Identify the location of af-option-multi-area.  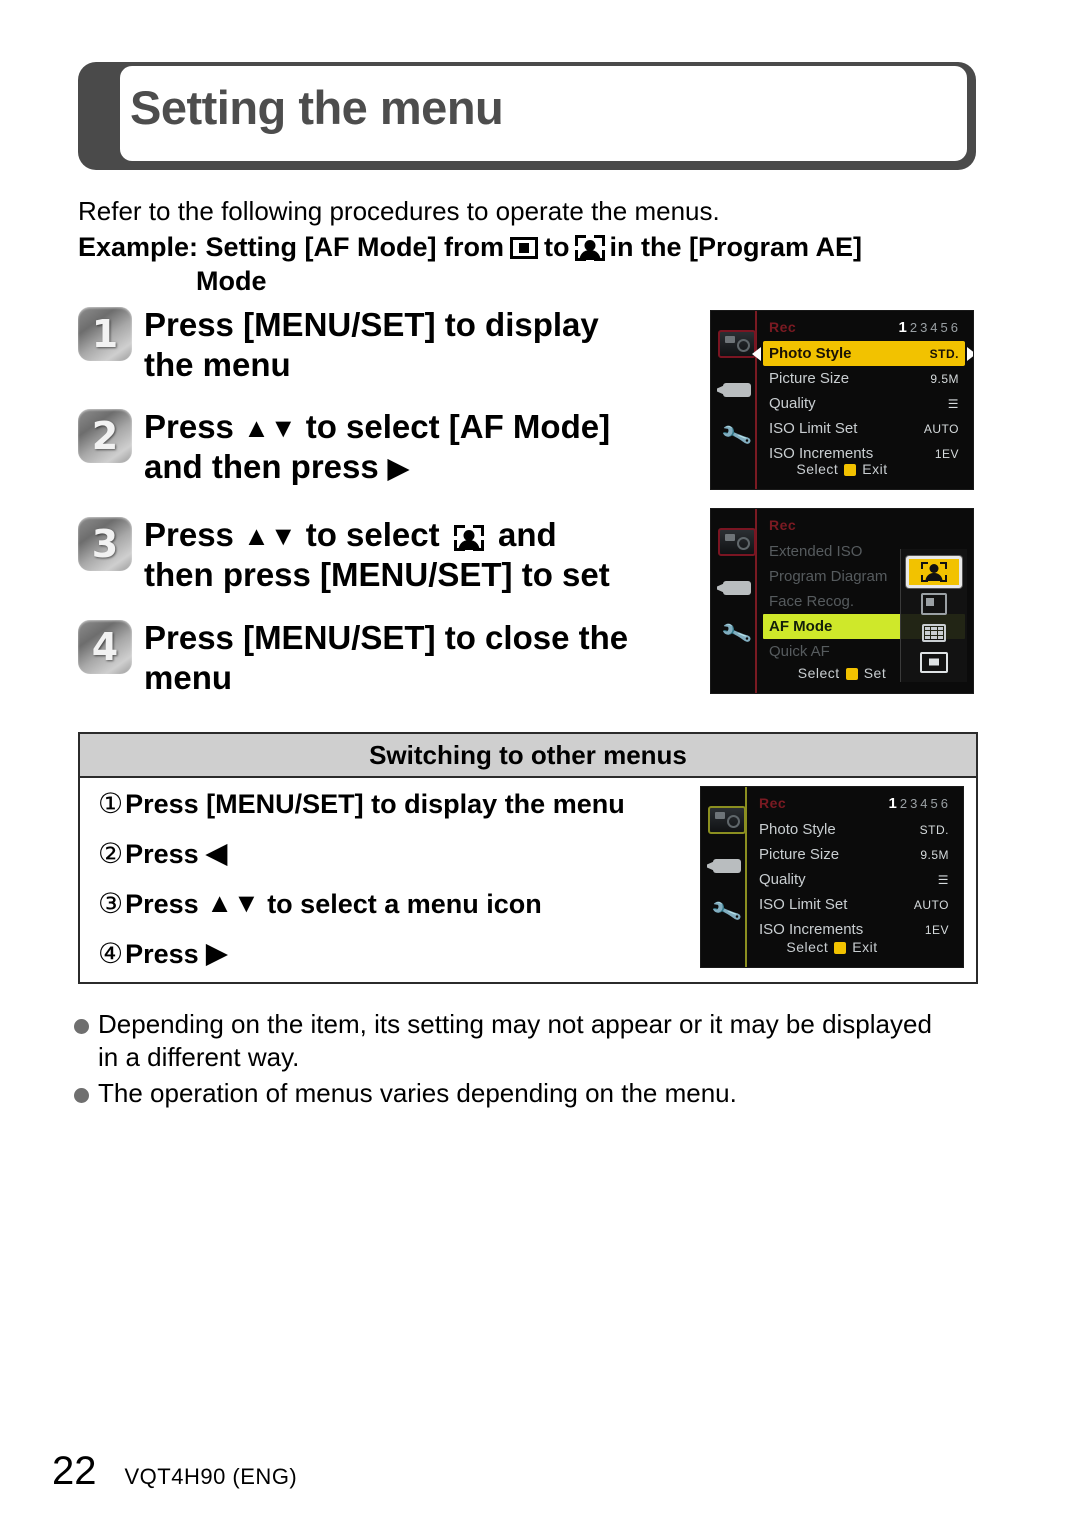
(934, 633).